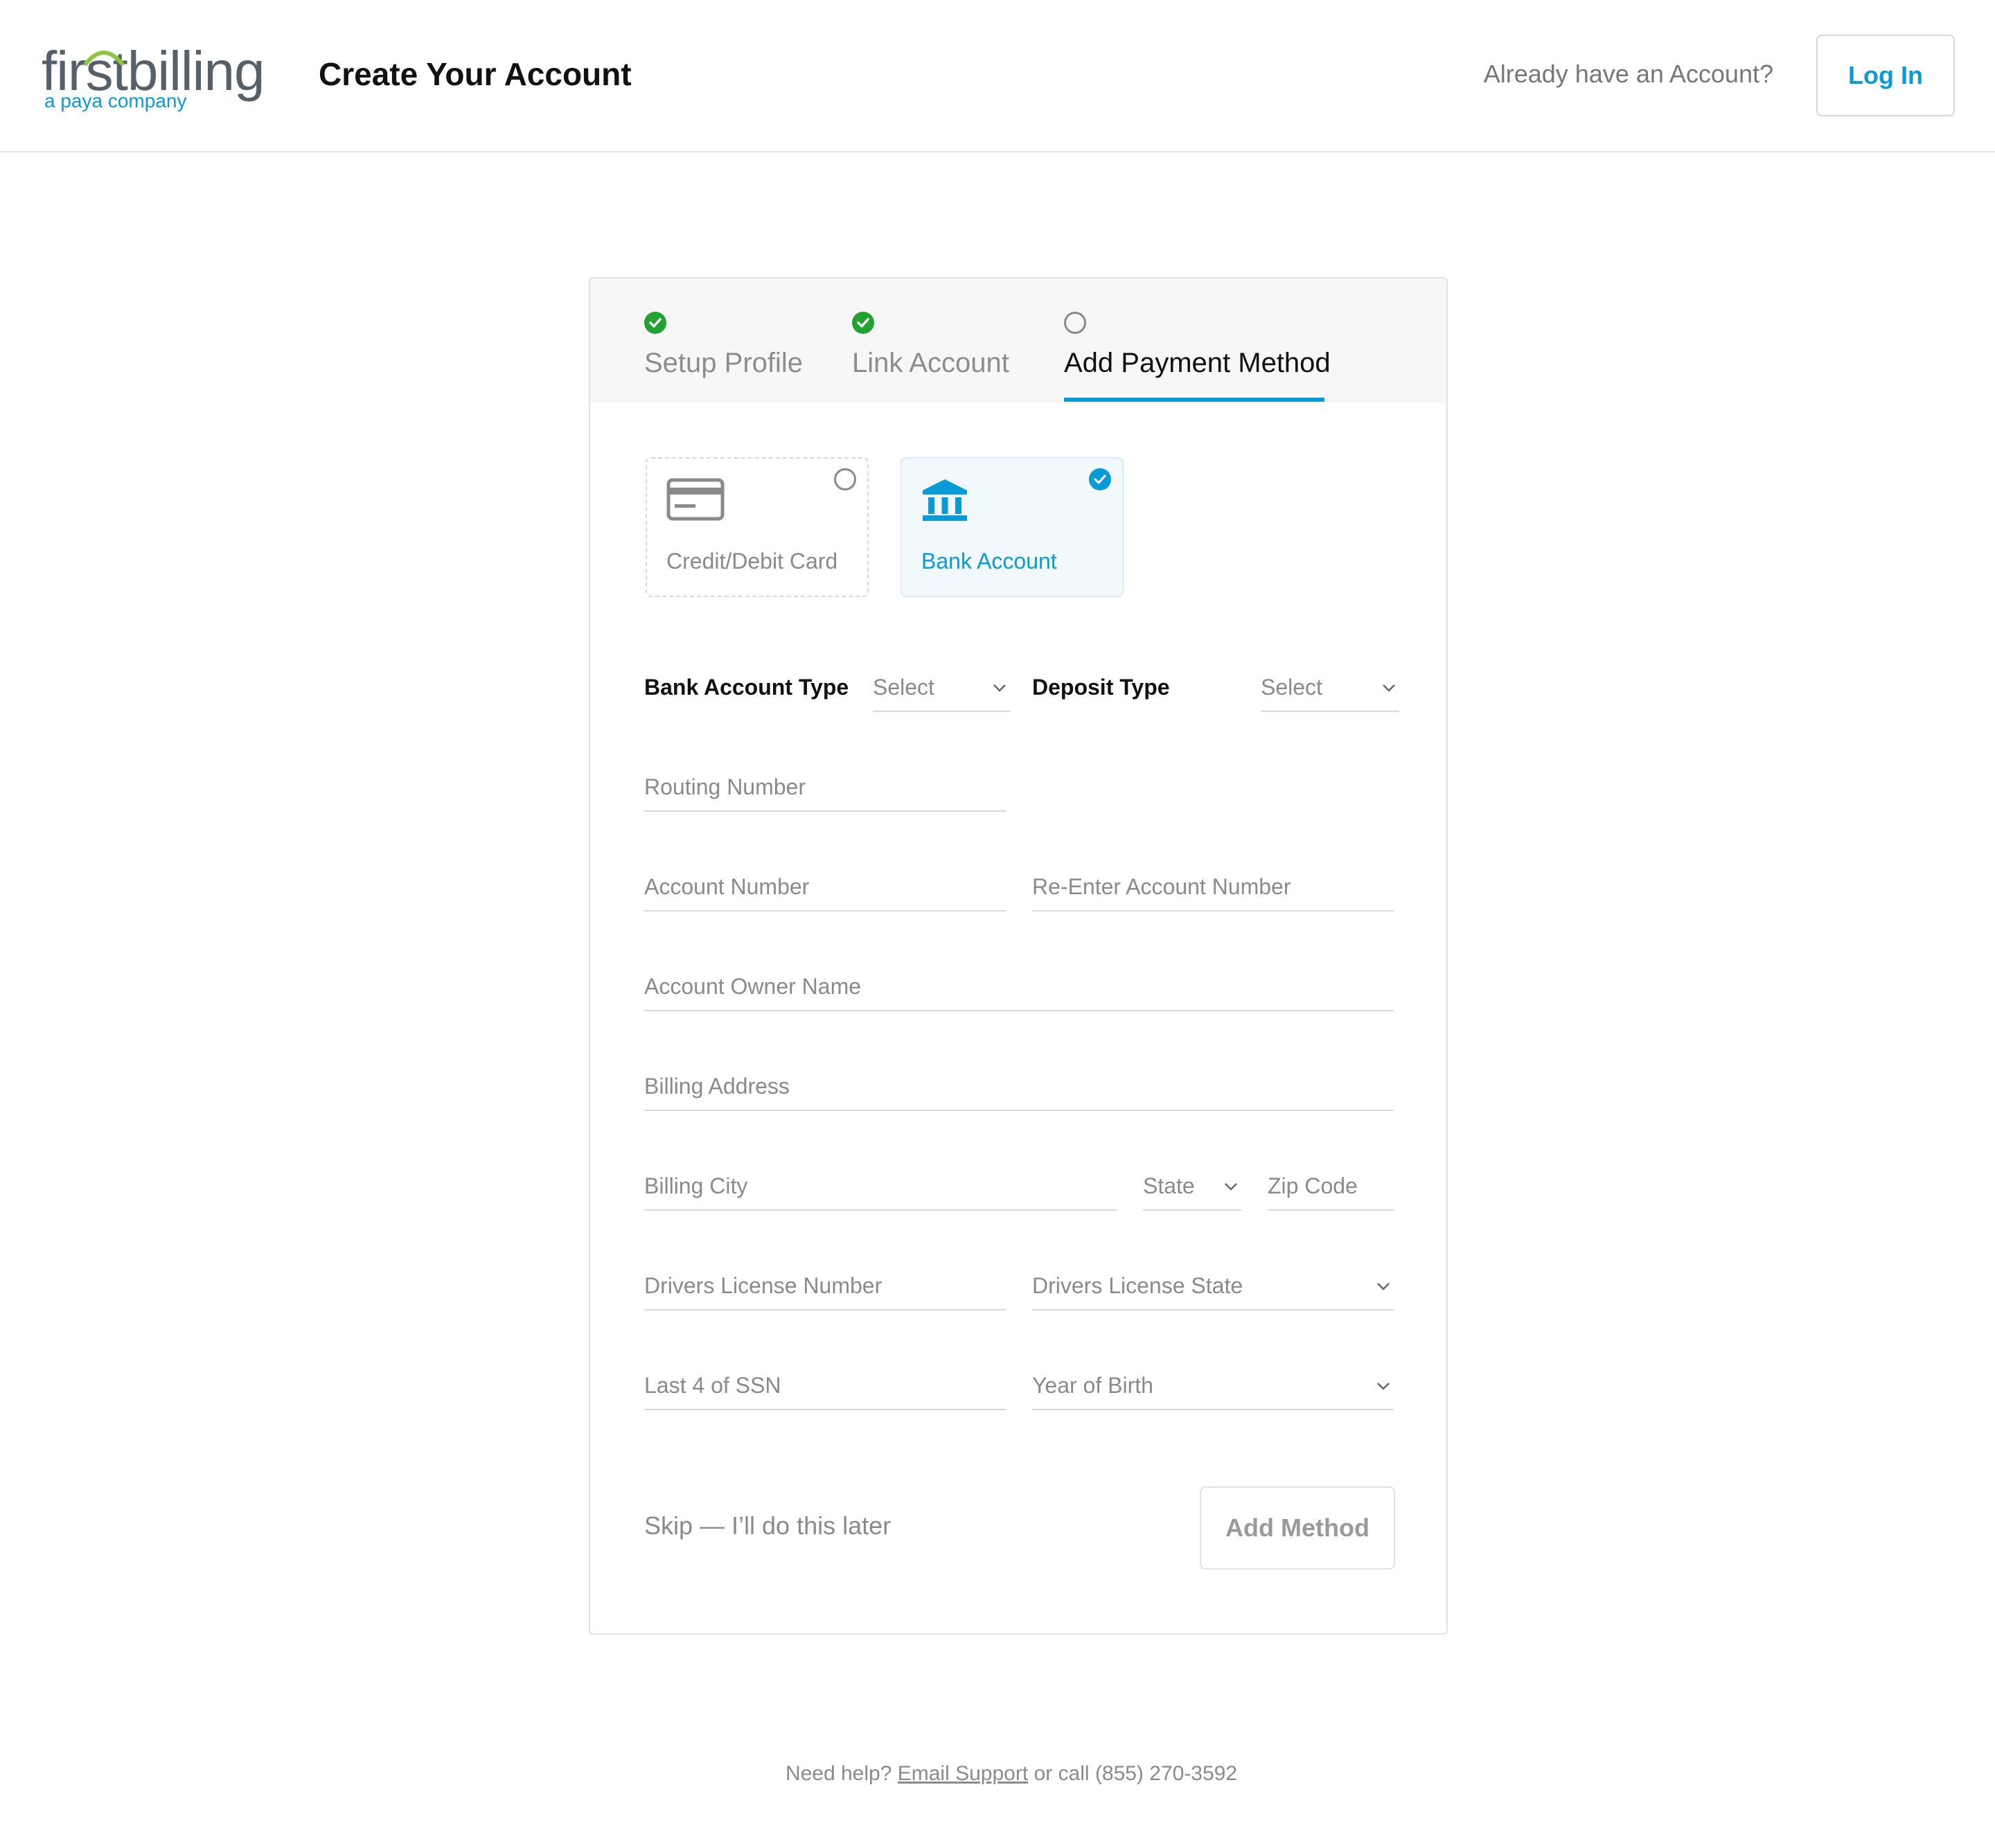  I want to click on need-help-text: Need help?, so click(839, 1774).